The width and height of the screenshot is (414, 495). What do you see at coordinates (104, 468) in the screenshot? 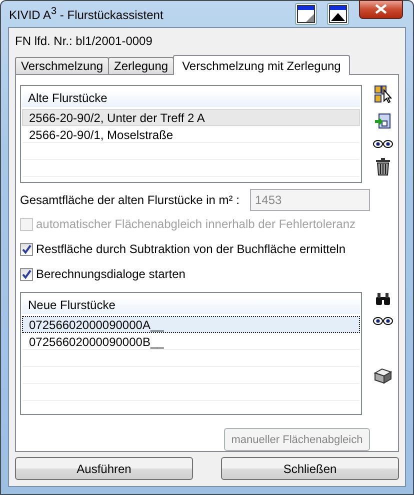
I see `dialog-button: Ausführen` at bounding box center [104, 468].